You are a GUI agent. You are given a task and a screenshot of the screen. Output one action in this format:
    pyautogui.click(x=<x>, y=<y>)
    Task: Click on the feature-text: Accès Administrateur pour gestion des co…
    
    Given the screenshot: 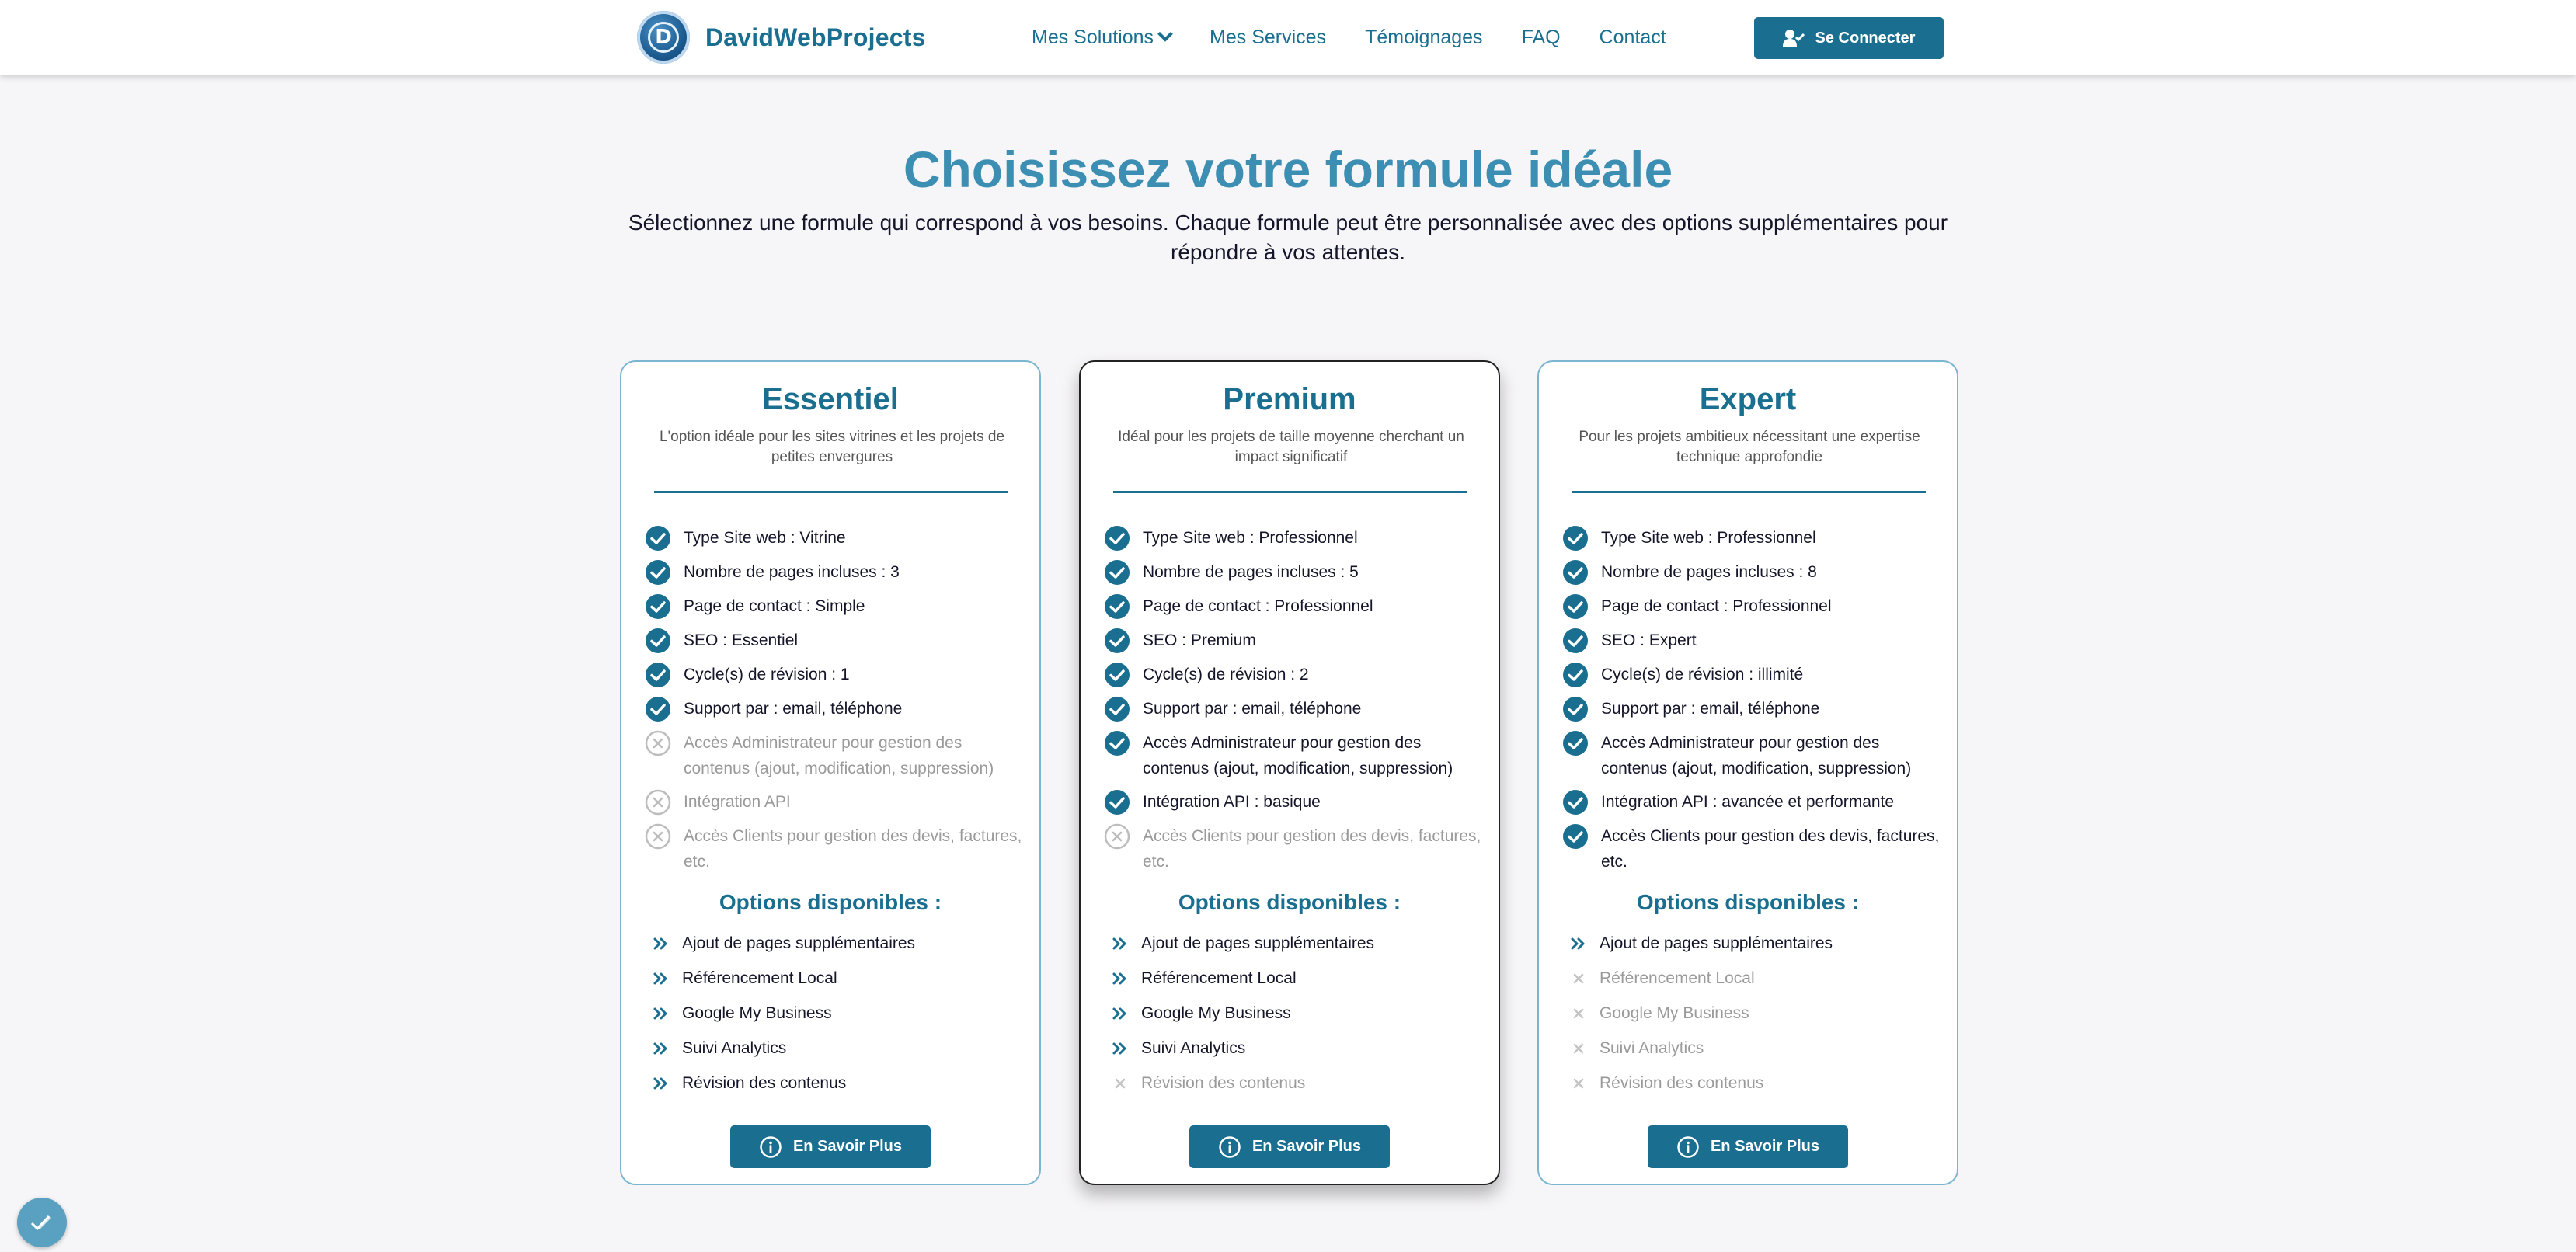 What is the action you would take?
    pyautogui.click(x=1756, y=755)
    